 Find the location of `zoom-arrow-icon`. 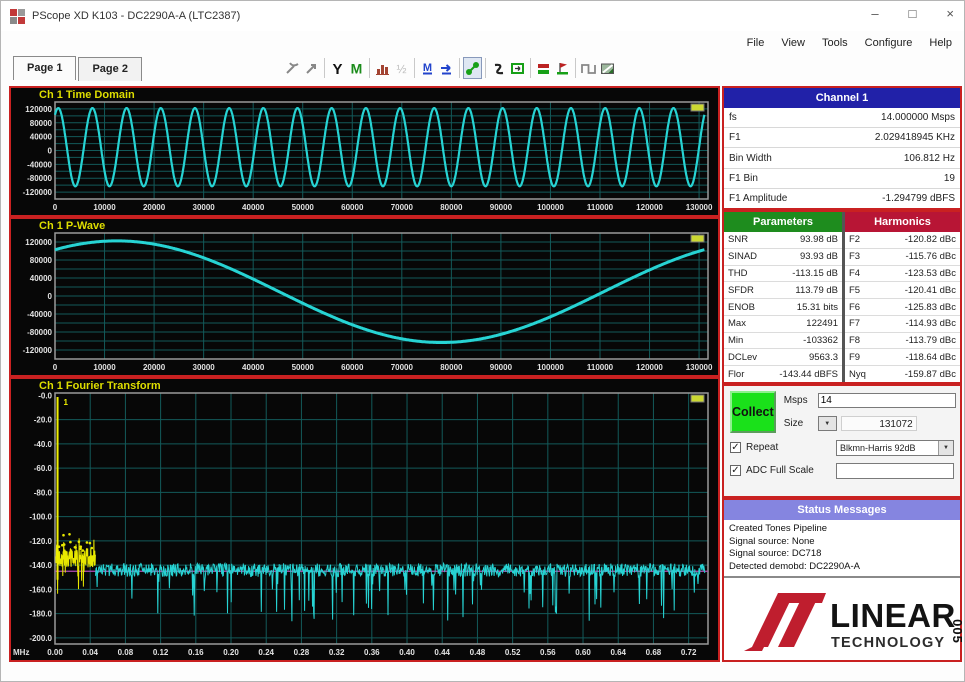

zoom-arrow-icon is located at coordinates (311, 68).